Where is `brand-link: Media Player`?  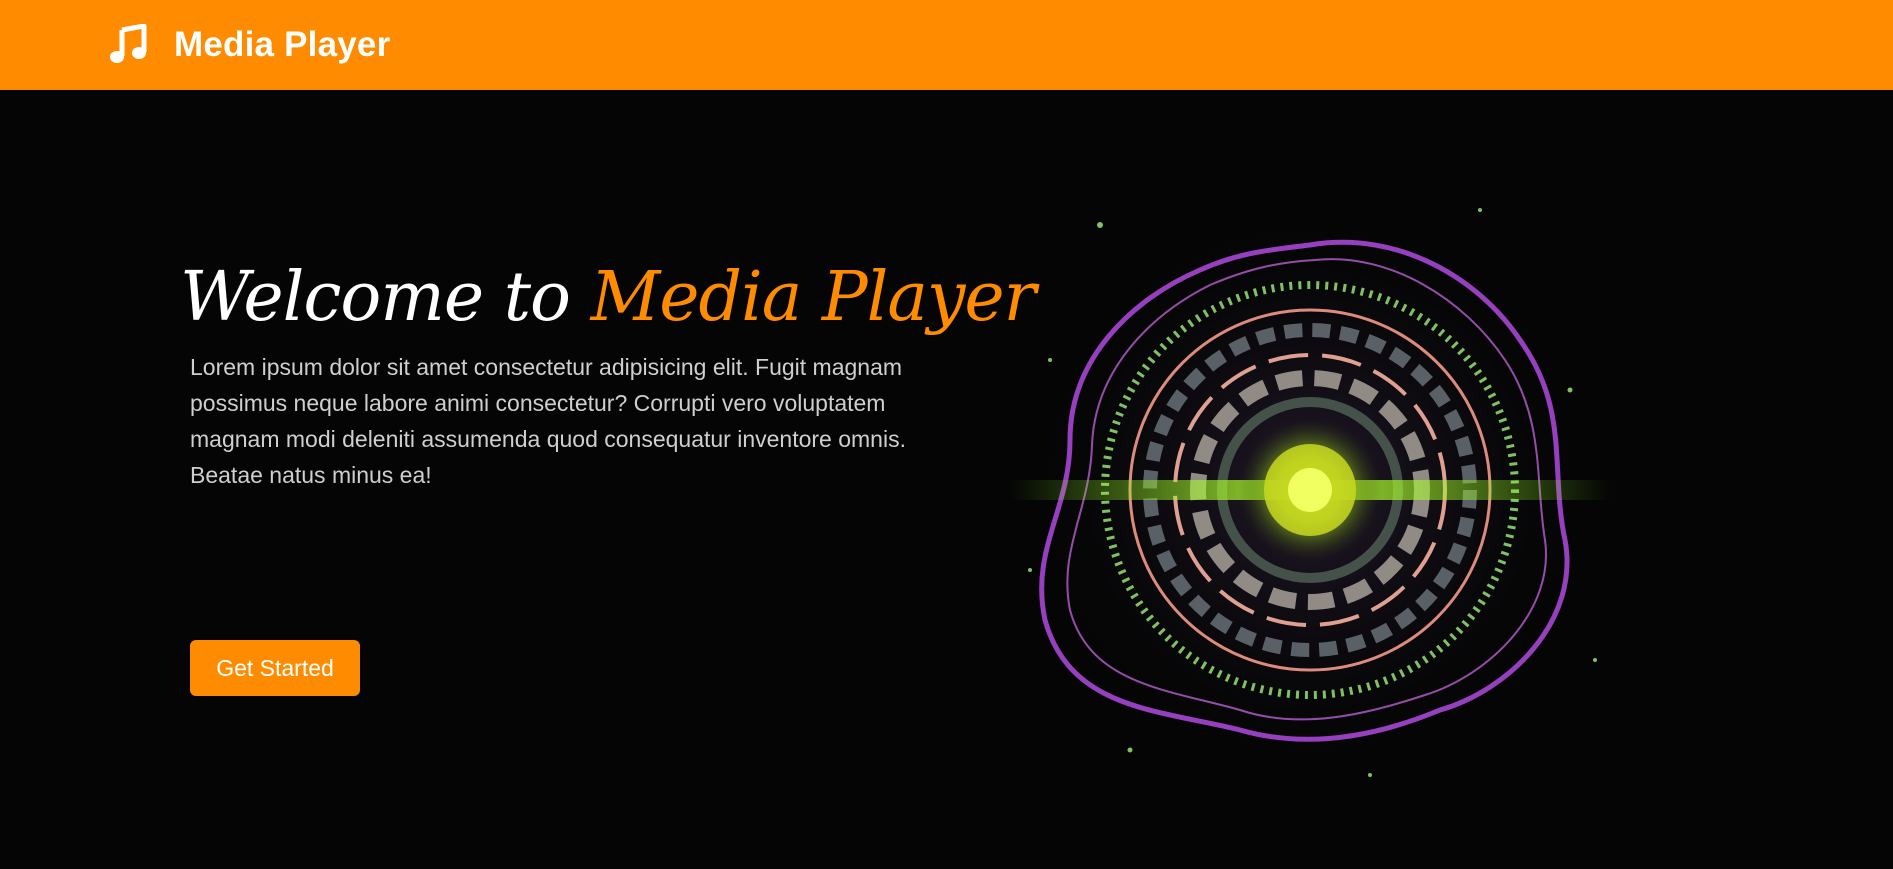
brand-link: Media Player is located at coordinates (249, 45).